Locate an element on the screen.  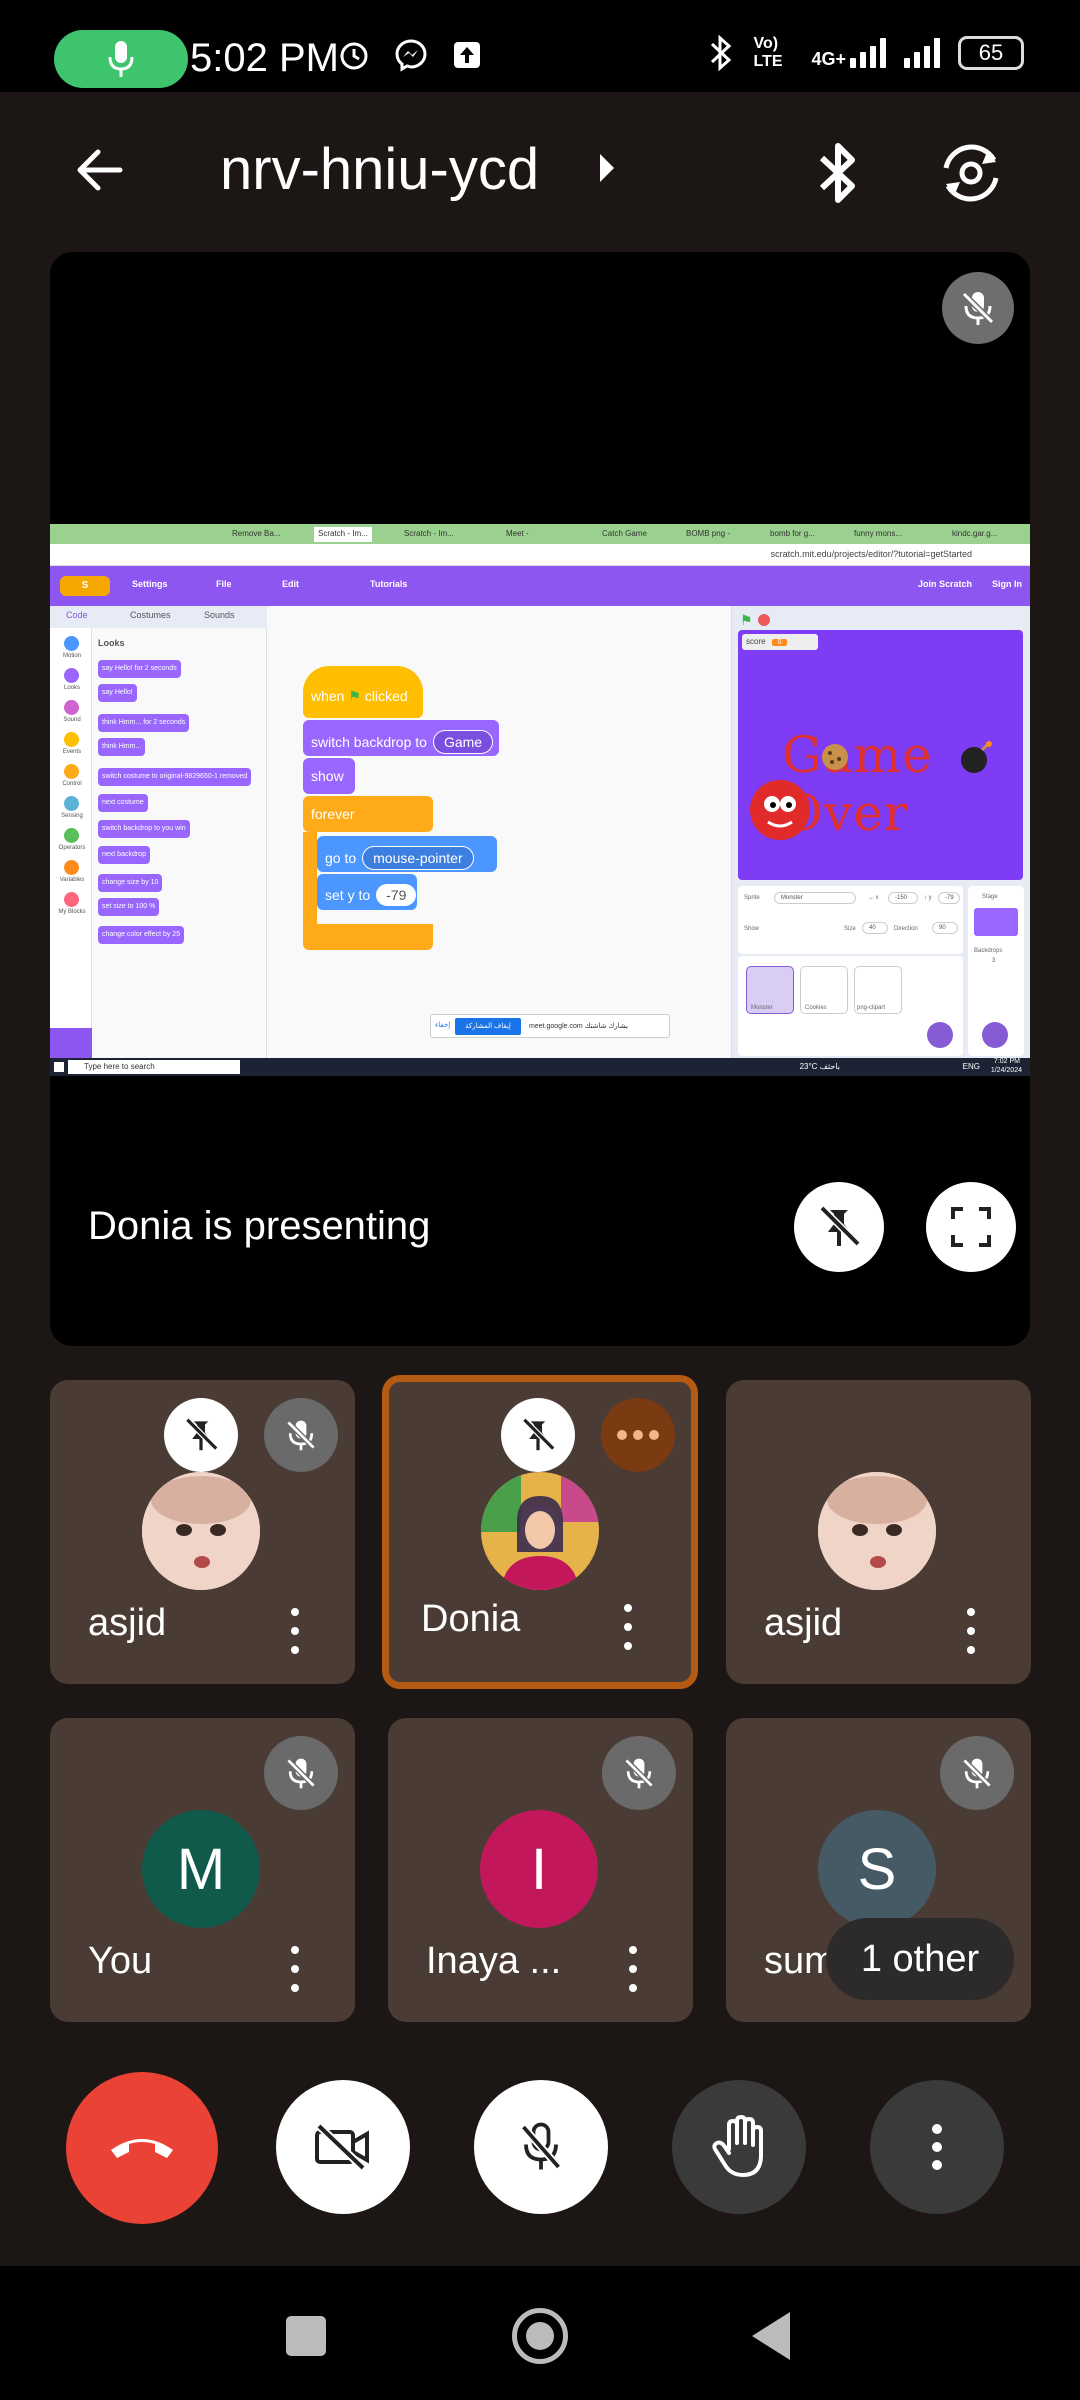
browser-tab: BOMB png - is located at coordinates (708, 534).